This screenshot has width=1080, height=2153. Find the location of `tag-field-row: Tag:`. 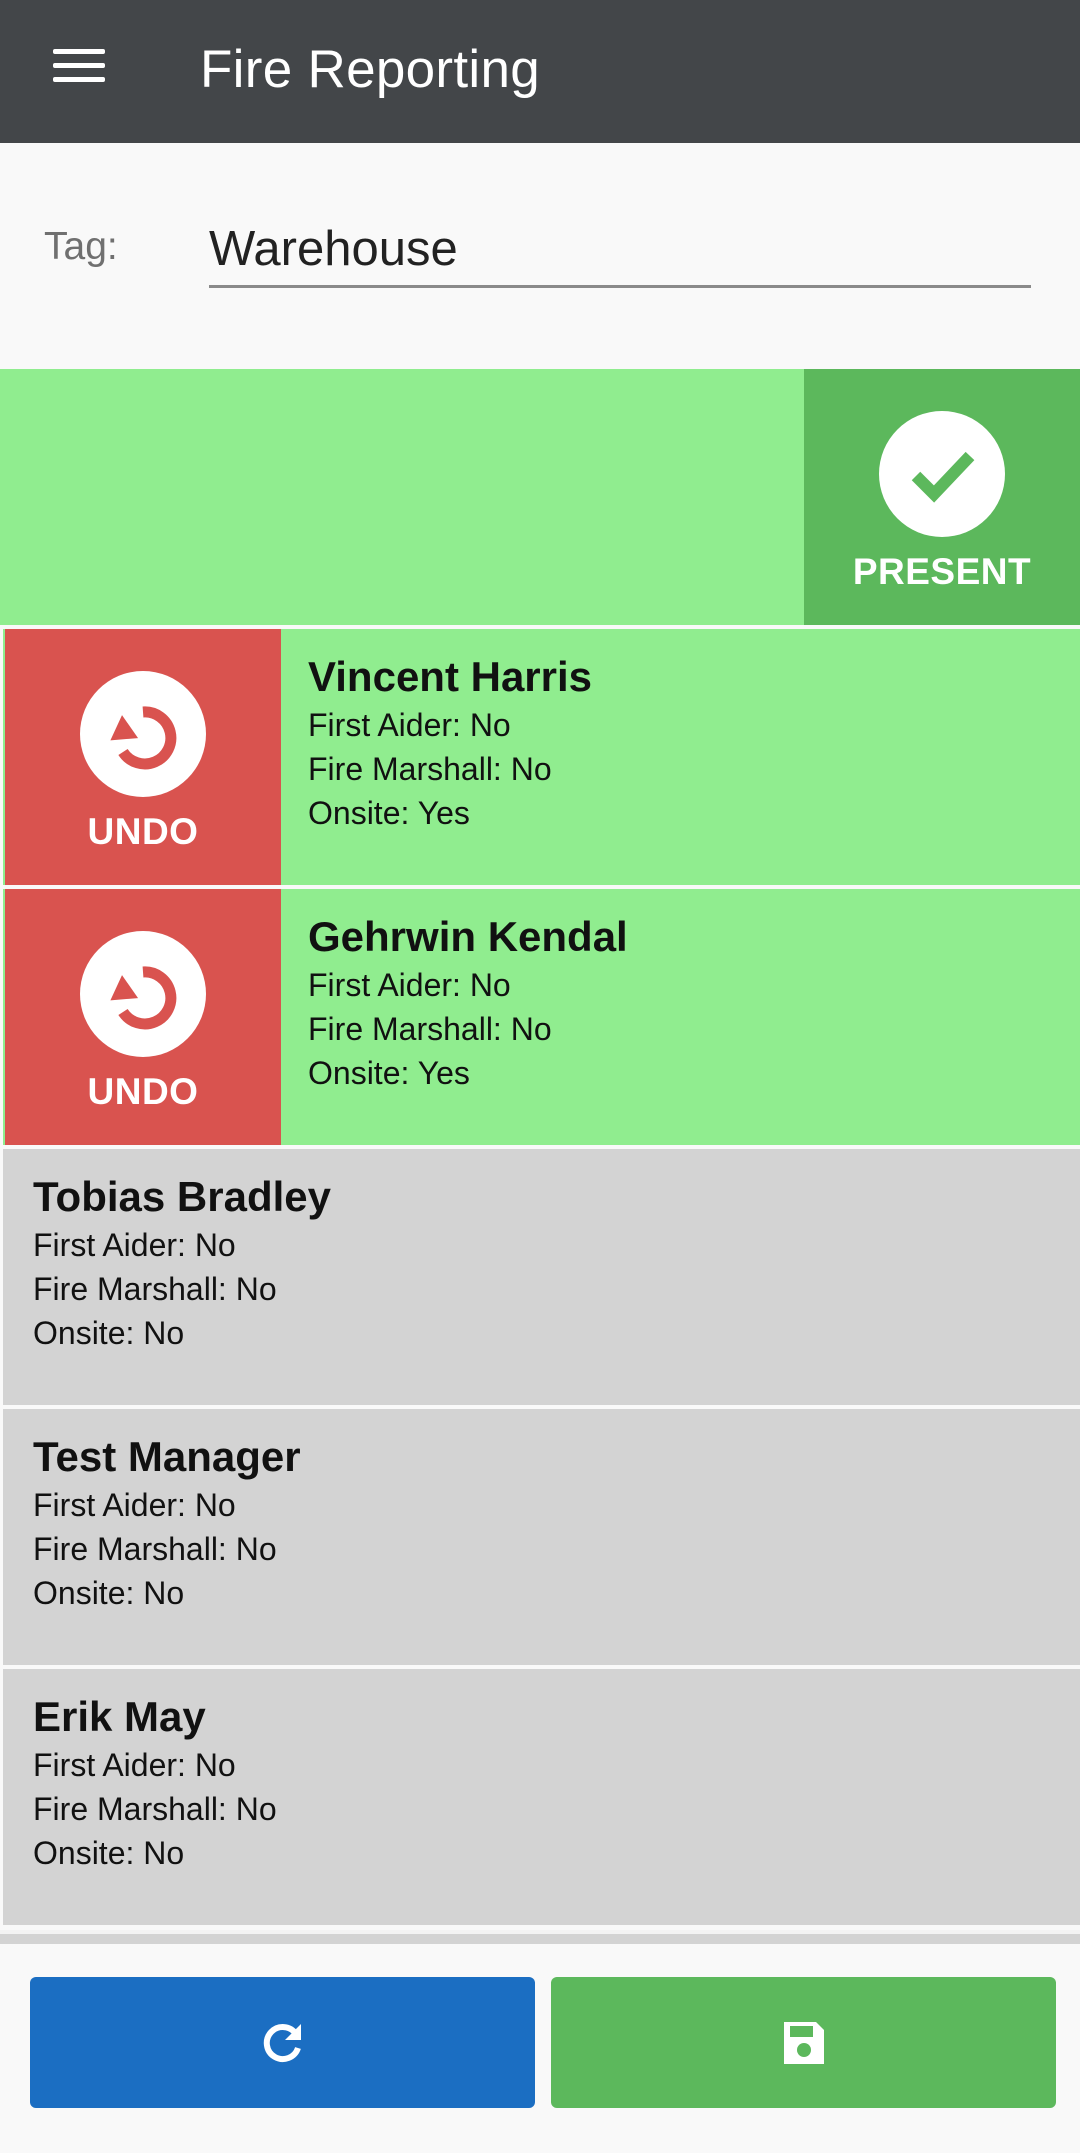

tag-field-row: Tag: is located at coordinates (540, 256).